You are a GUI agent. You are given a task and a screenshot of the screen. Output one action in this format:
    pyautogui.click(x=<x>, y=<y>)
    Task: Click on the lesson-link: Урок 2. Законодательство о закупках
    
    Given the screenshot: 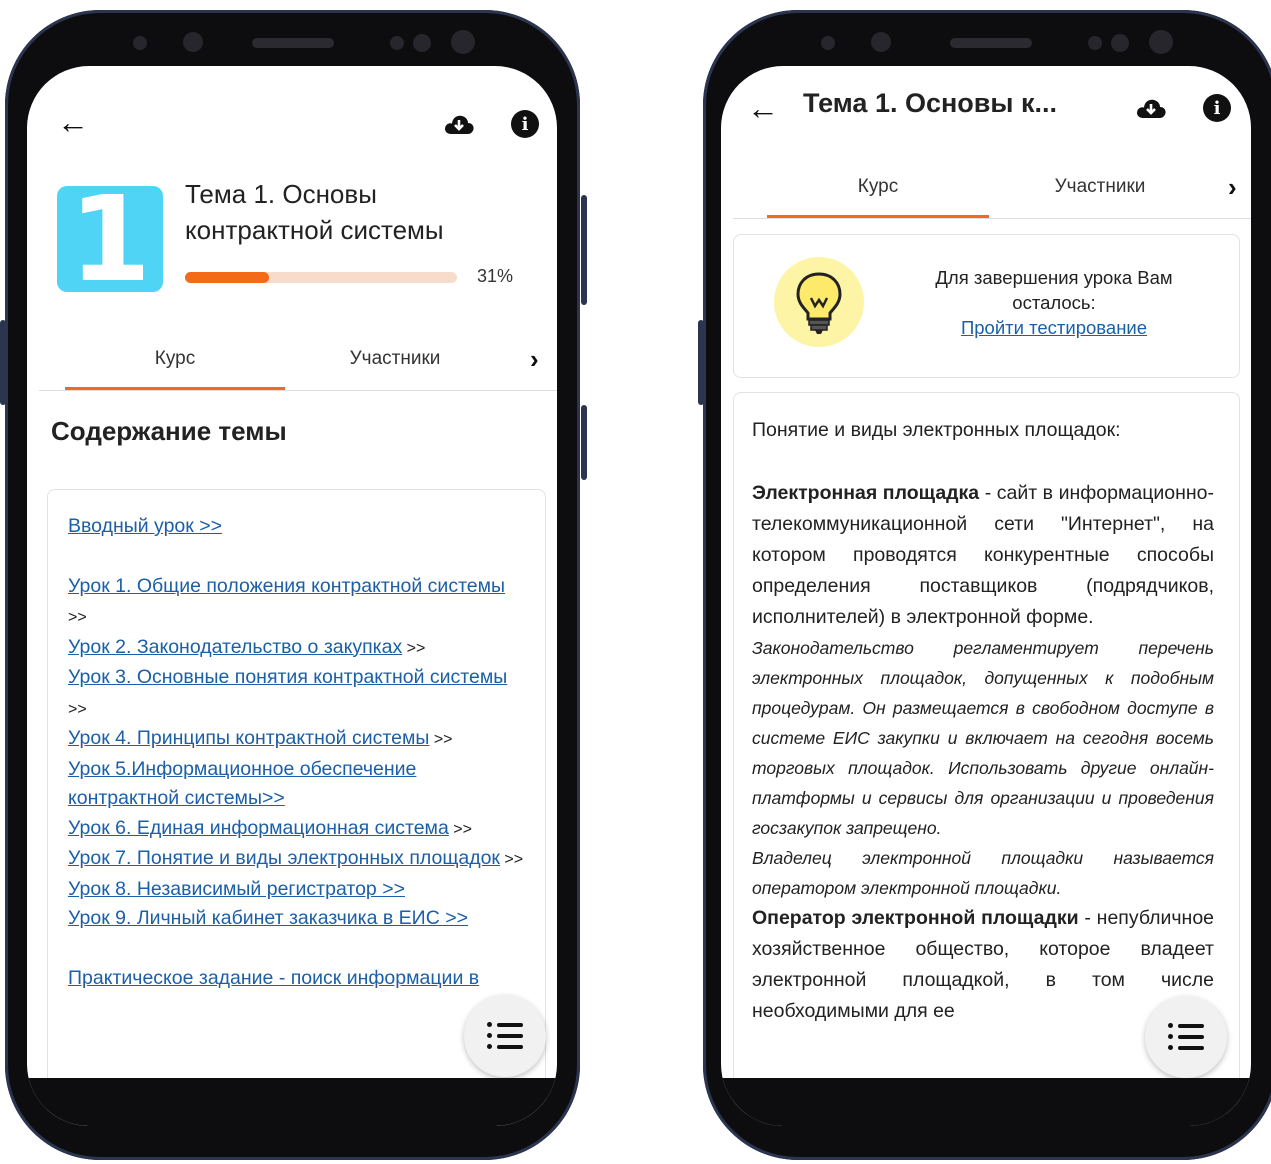 What is the action you would take?
    pyautogui.click(x=235, y=647)
    